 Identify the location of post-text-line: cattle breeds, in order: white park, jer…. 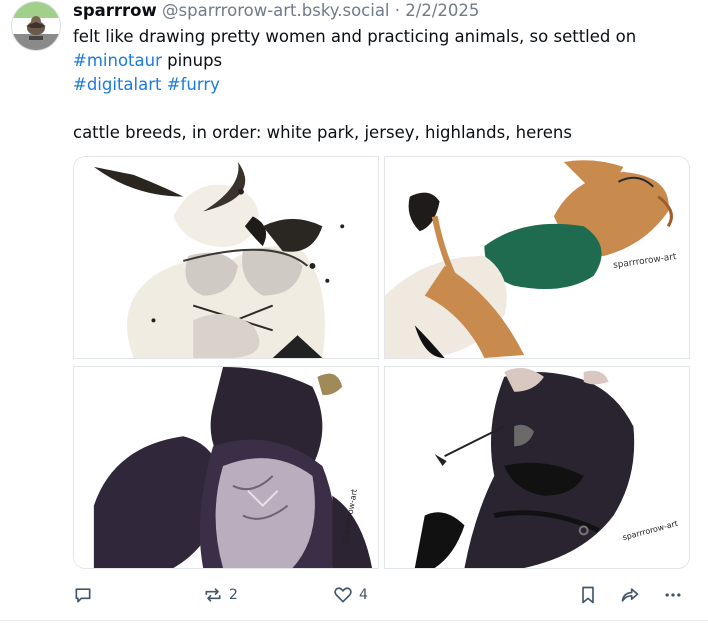
(322, 132).